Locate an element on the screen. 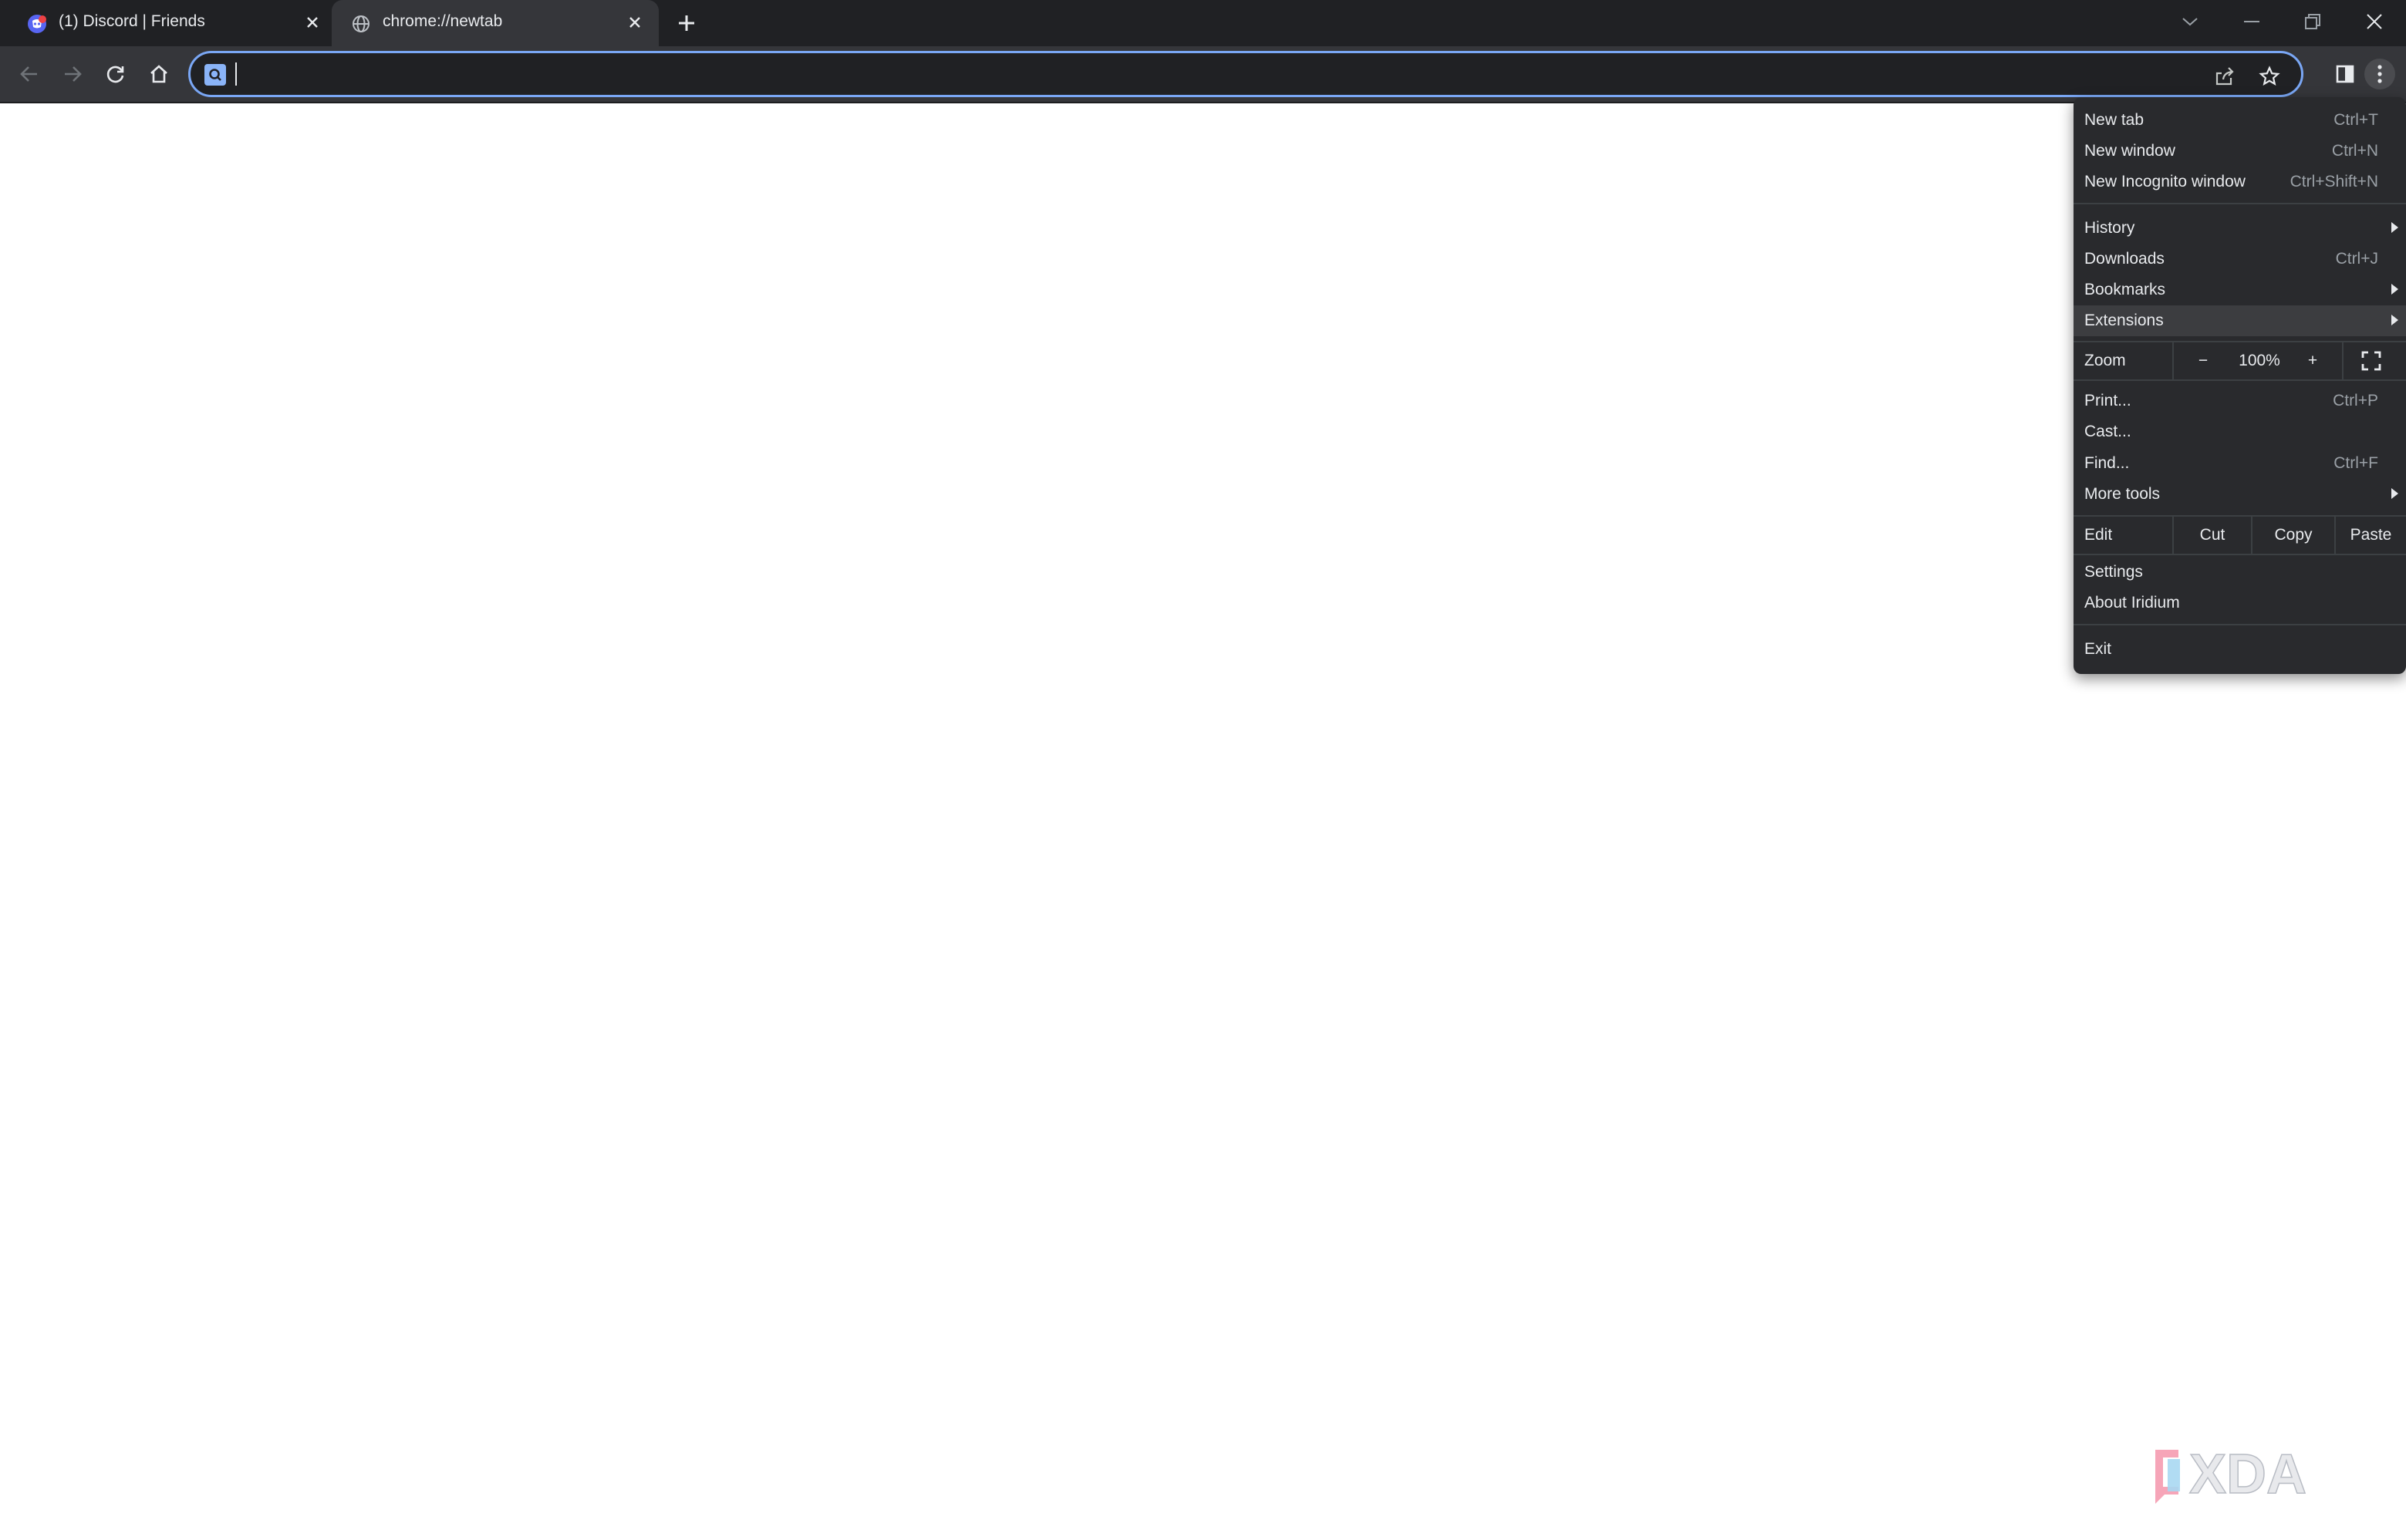  omnibox is located at coordinates (1245, 74).